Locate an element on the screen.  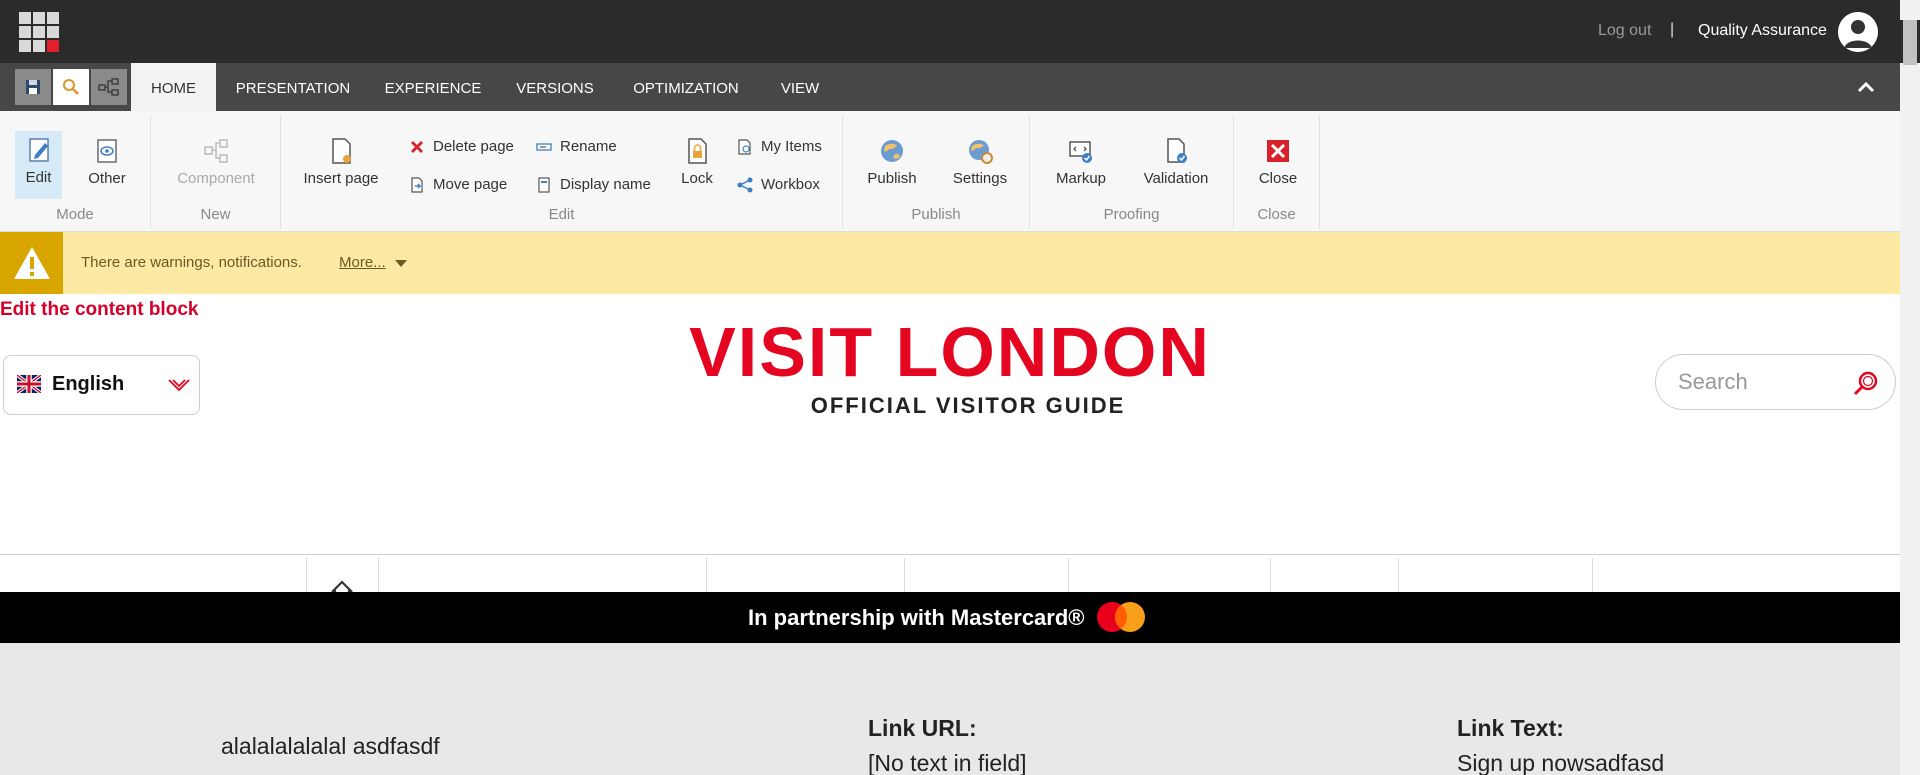
rename-label: Rename is located at coordinates (588, 146).